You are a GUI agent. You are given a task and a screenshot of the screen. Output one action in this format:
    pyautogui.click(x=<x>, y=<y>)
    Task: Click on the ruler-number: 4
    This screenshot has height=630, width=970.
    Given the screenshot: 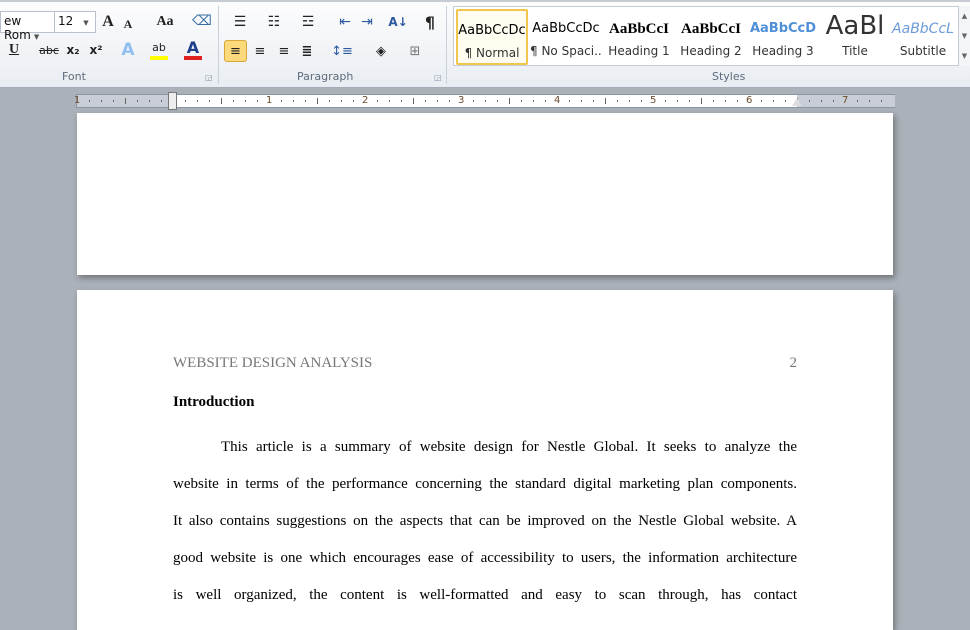 What is the action you would take?
    pyautogui.click(x=557, y=100)
    